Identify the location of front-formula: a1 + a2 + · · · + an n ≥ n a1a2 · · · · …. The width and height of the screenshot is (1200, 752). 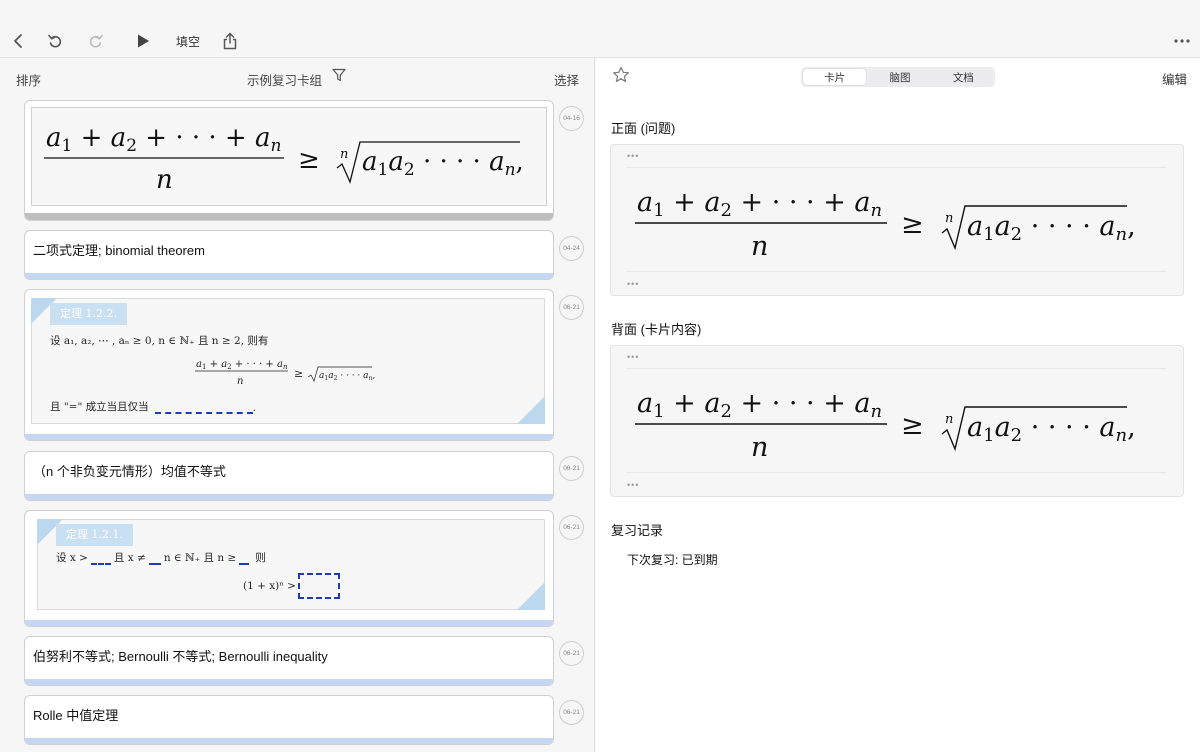
(885, 224).